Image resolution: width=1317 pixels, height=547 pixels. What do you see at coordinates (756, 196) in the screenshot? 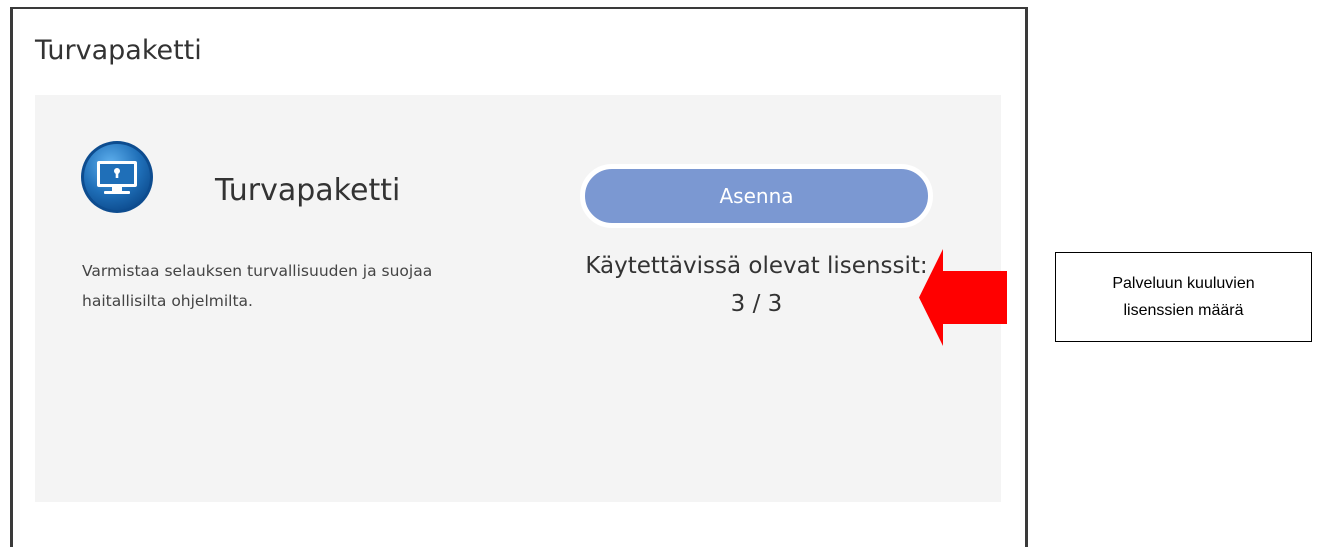
I see `install-button: Asenna` at bounding box center [756, 196].